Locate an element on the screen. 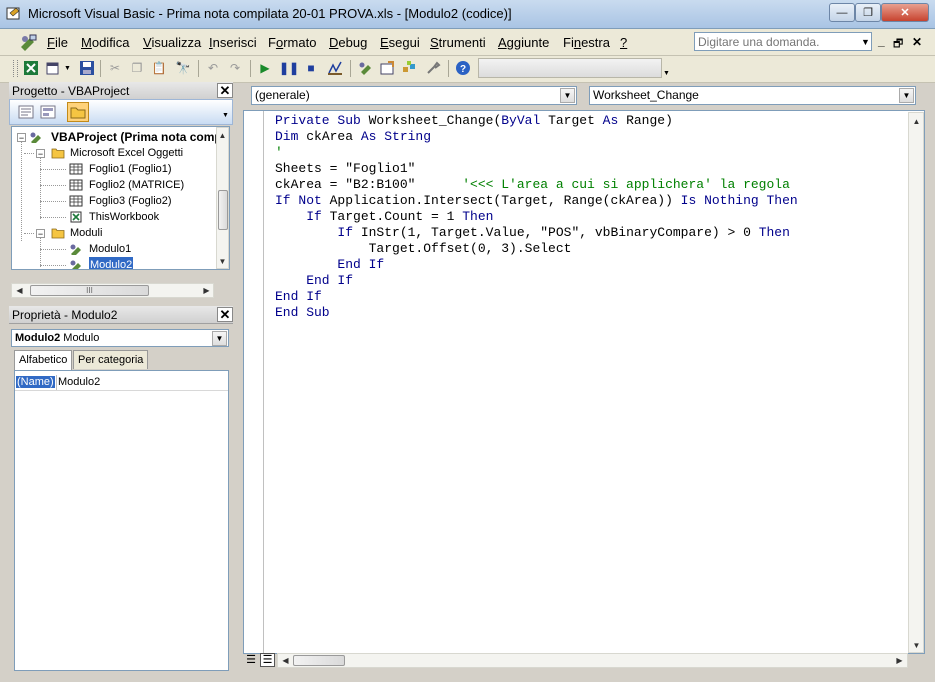  object-combo: (generale) ▼ is located at coordinates (414, 95).